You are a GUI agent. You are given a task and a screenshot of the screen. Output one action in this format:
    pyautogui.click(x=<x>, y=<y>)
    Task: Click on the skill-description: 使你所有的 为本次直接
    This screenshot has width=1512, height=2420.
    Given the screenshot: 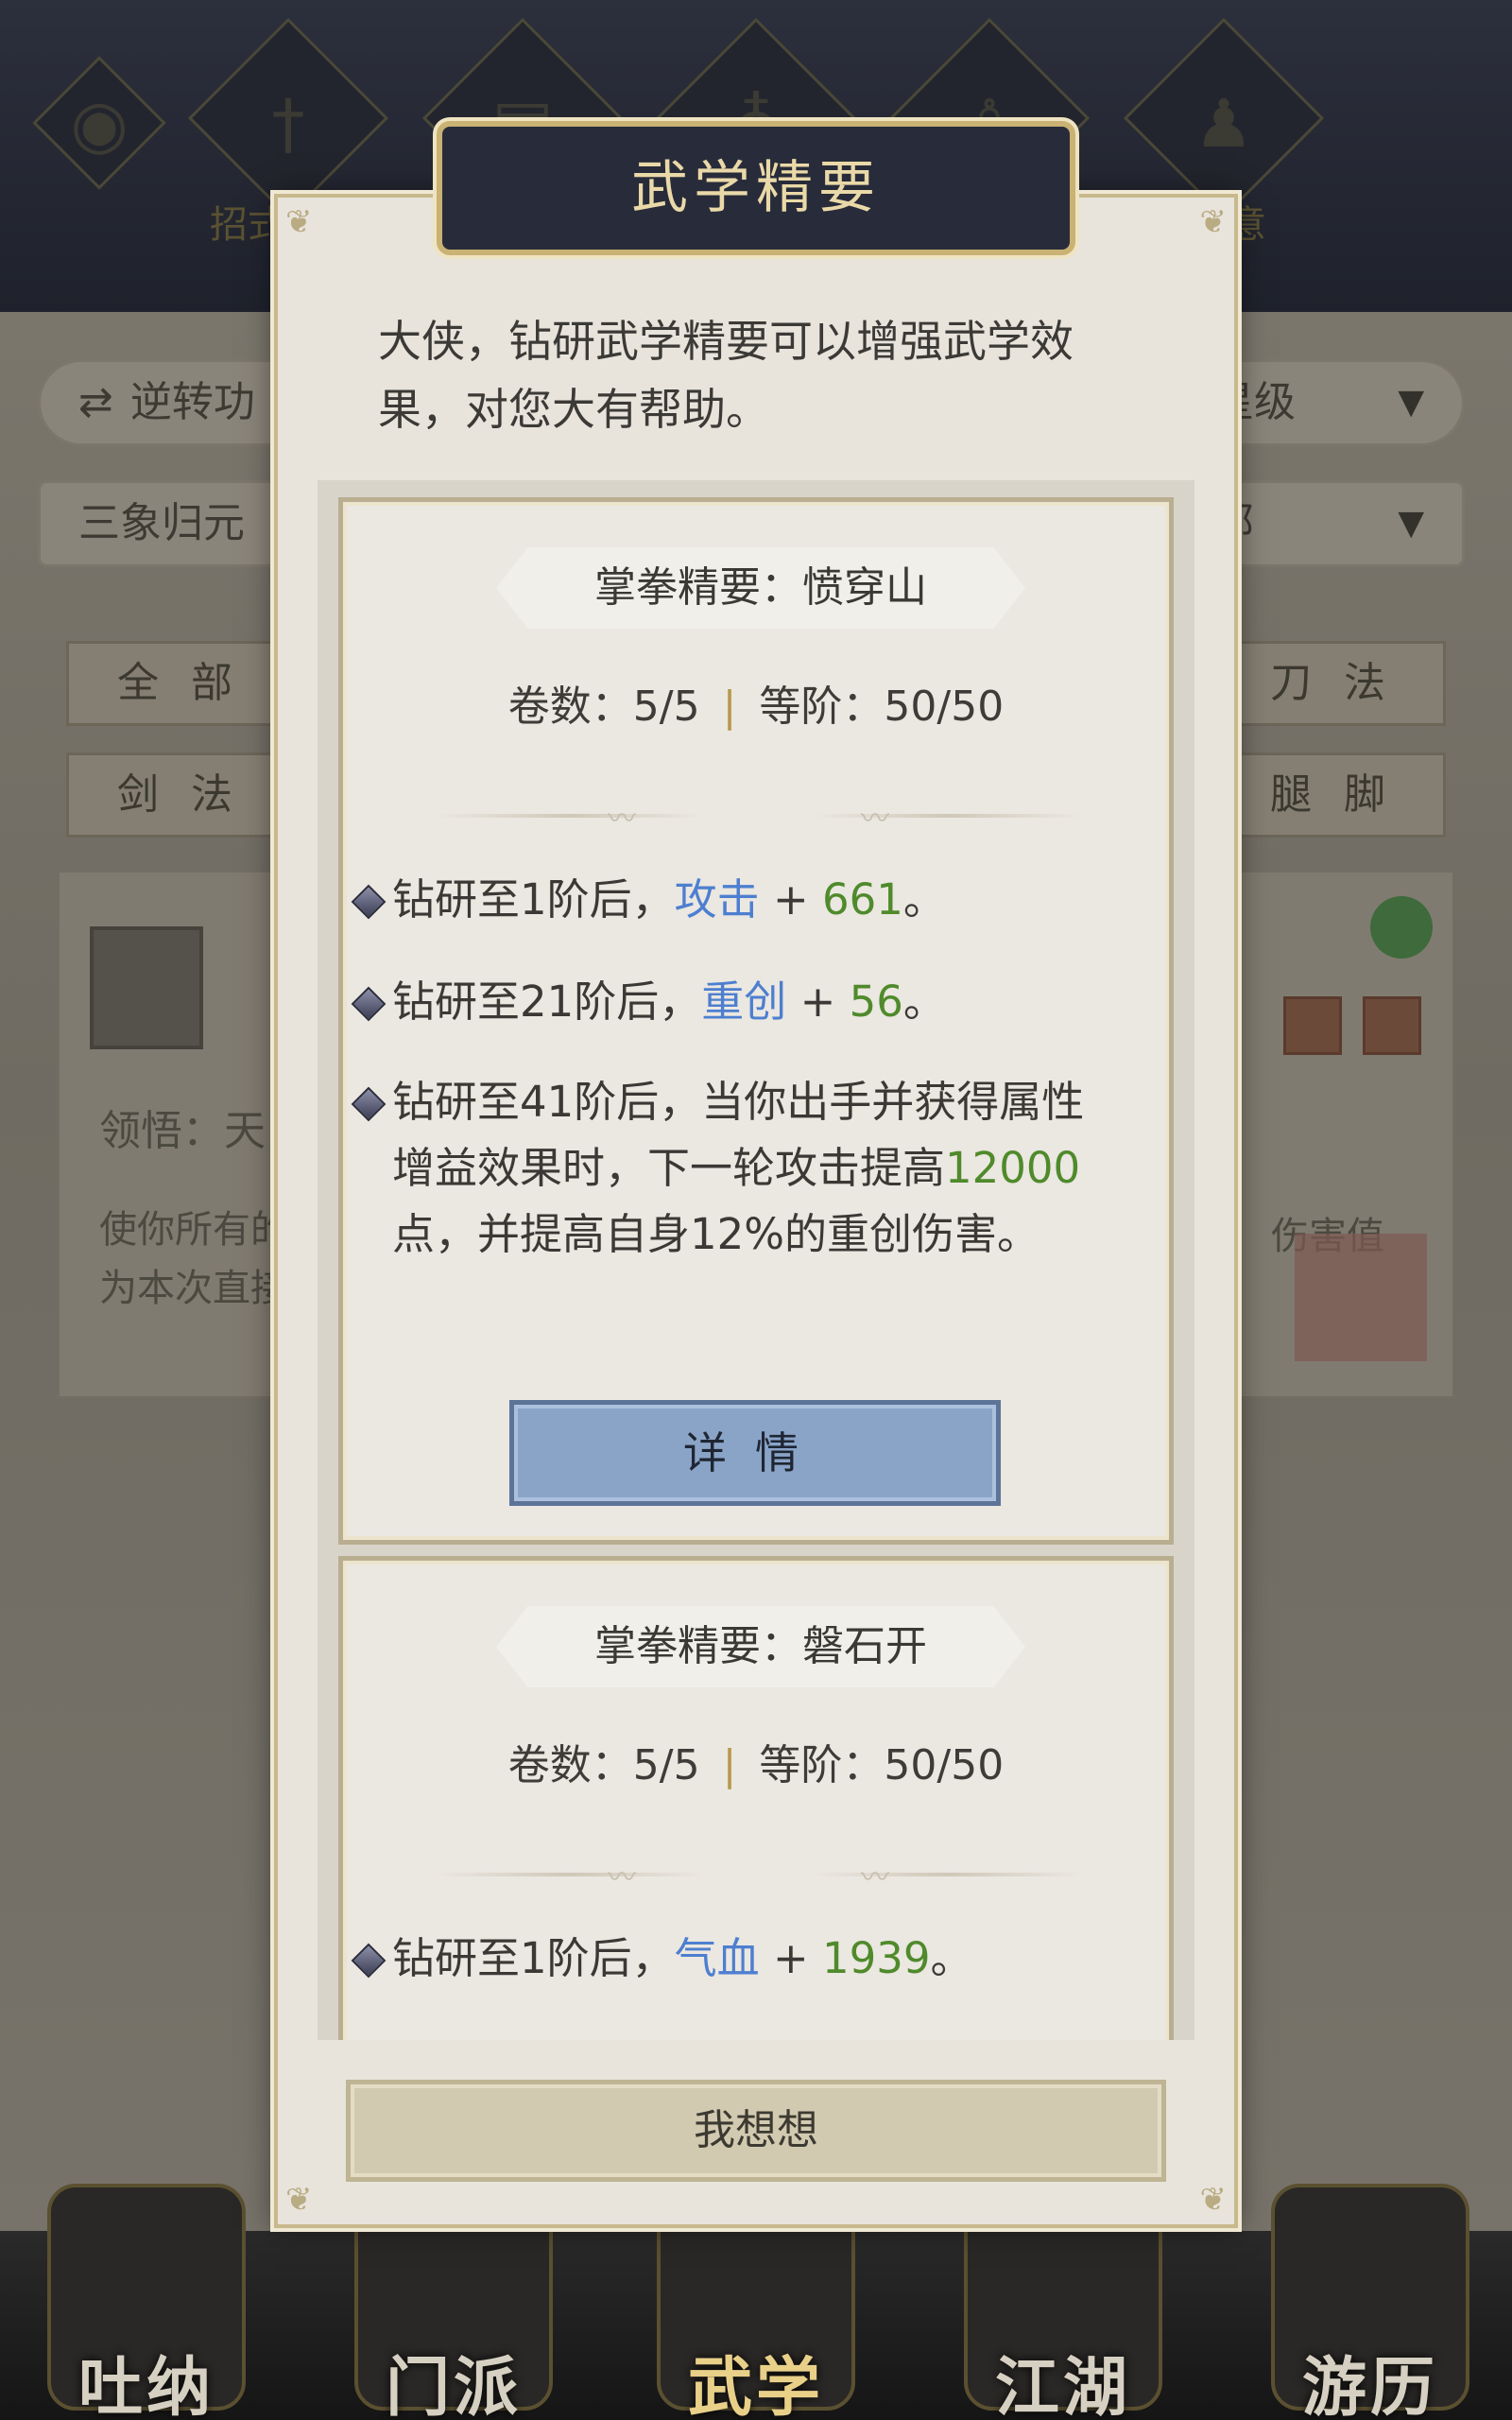 What is the action you would take?
    pyautogui.click(x=193, y=1259)
    